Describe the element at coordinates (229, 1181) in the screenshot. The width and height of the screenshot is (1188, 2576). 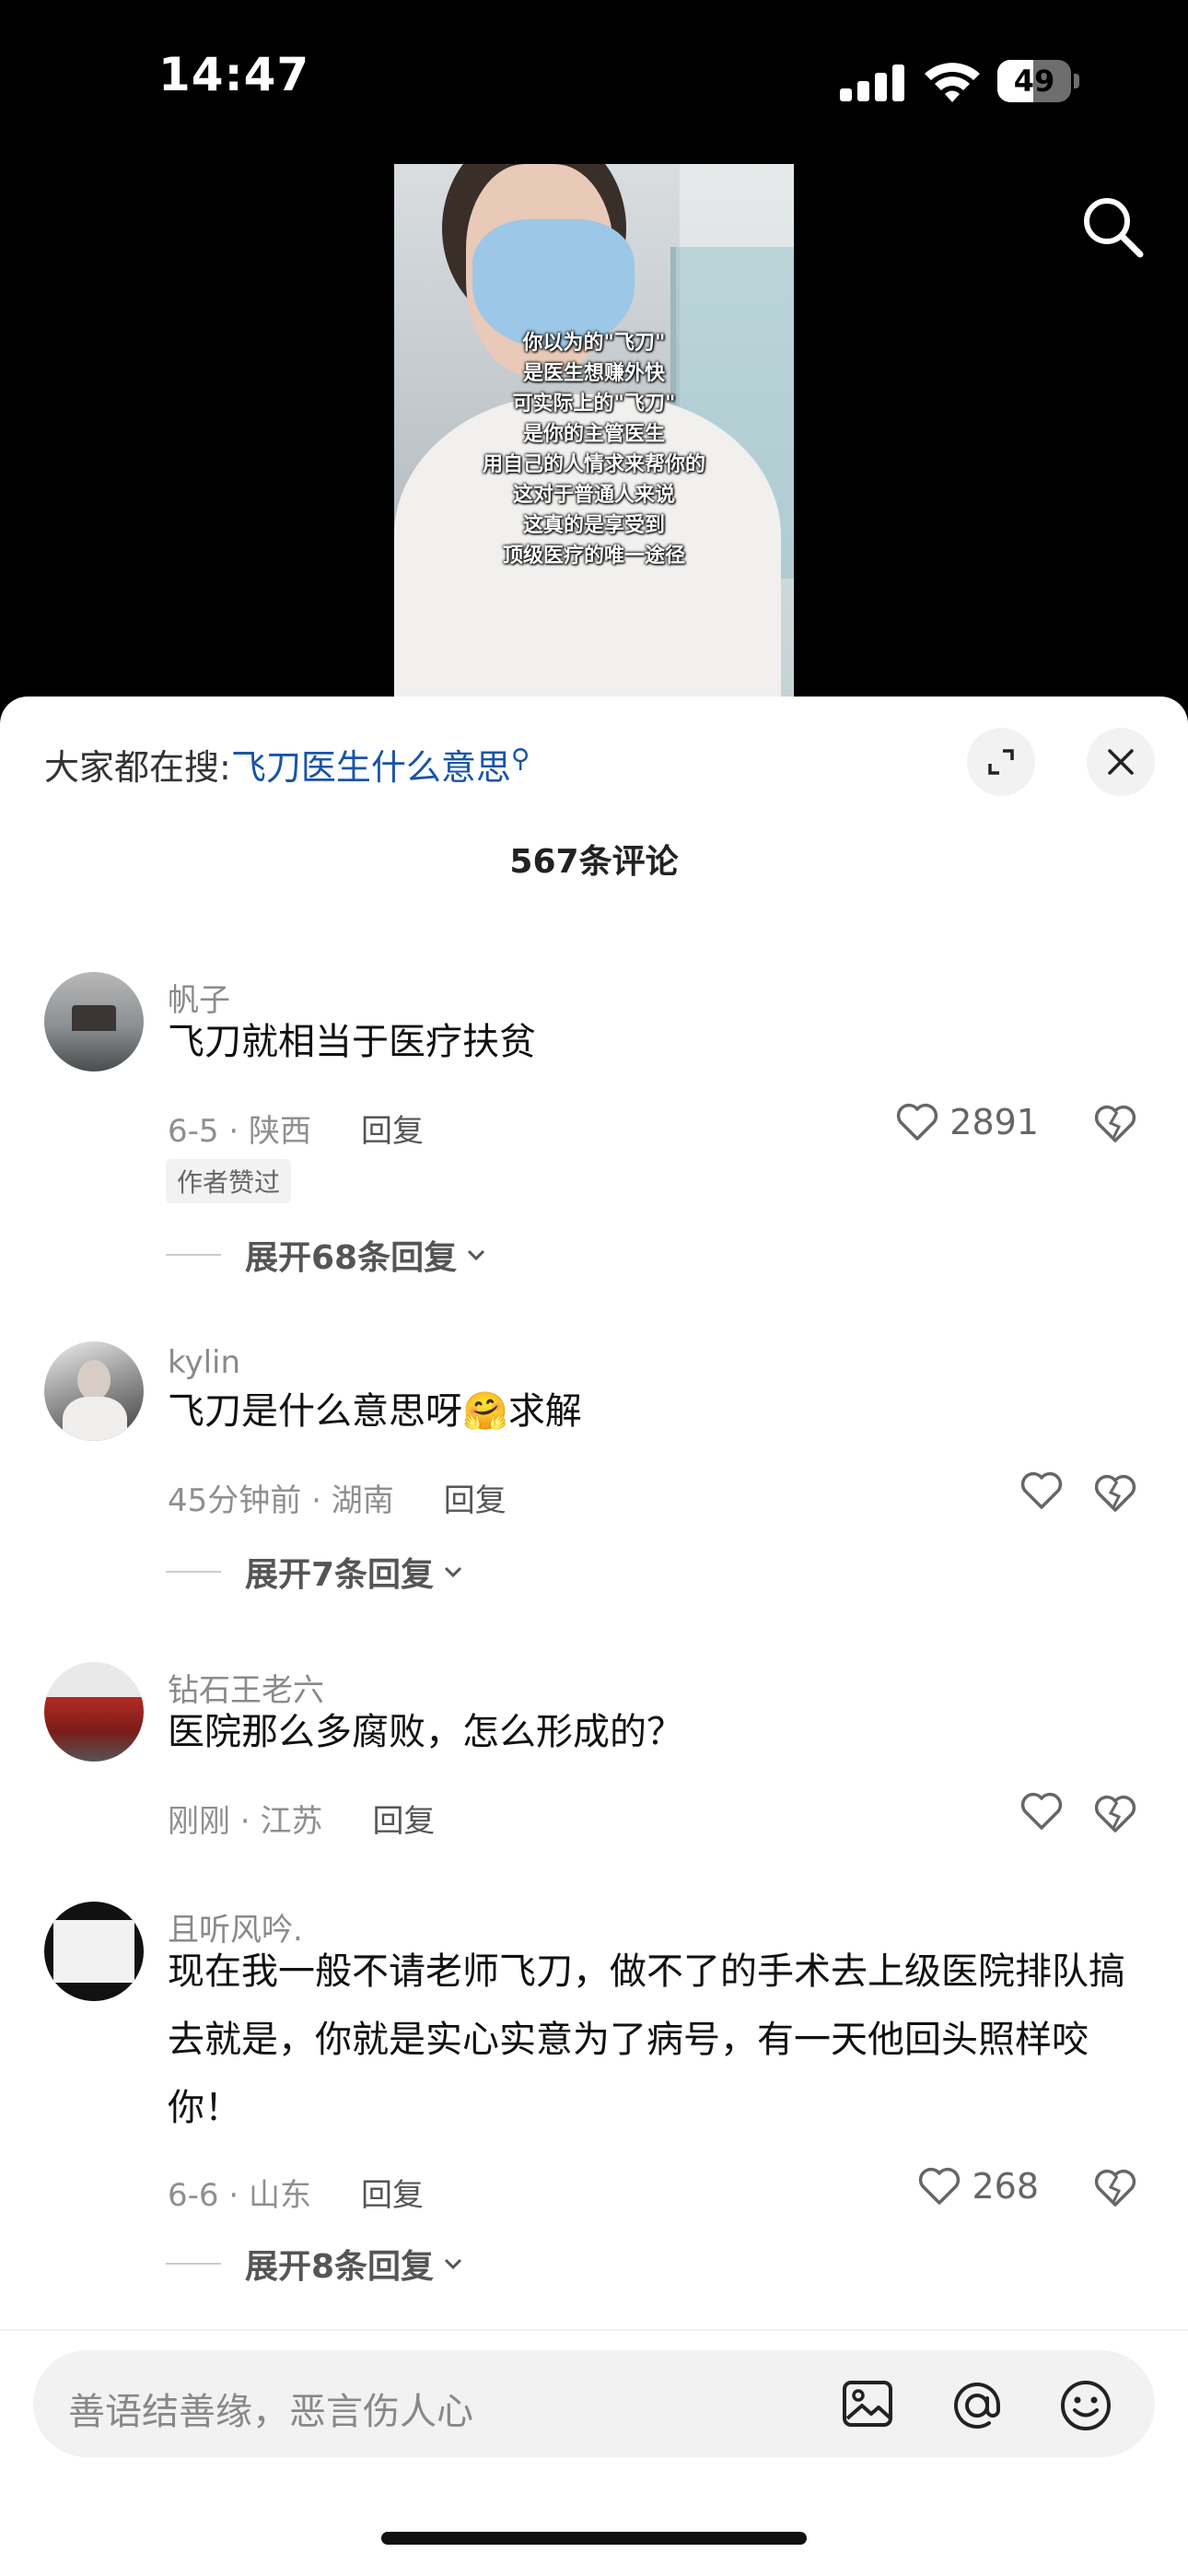
I see `author-liked-badge: 作者赞过` at that location.